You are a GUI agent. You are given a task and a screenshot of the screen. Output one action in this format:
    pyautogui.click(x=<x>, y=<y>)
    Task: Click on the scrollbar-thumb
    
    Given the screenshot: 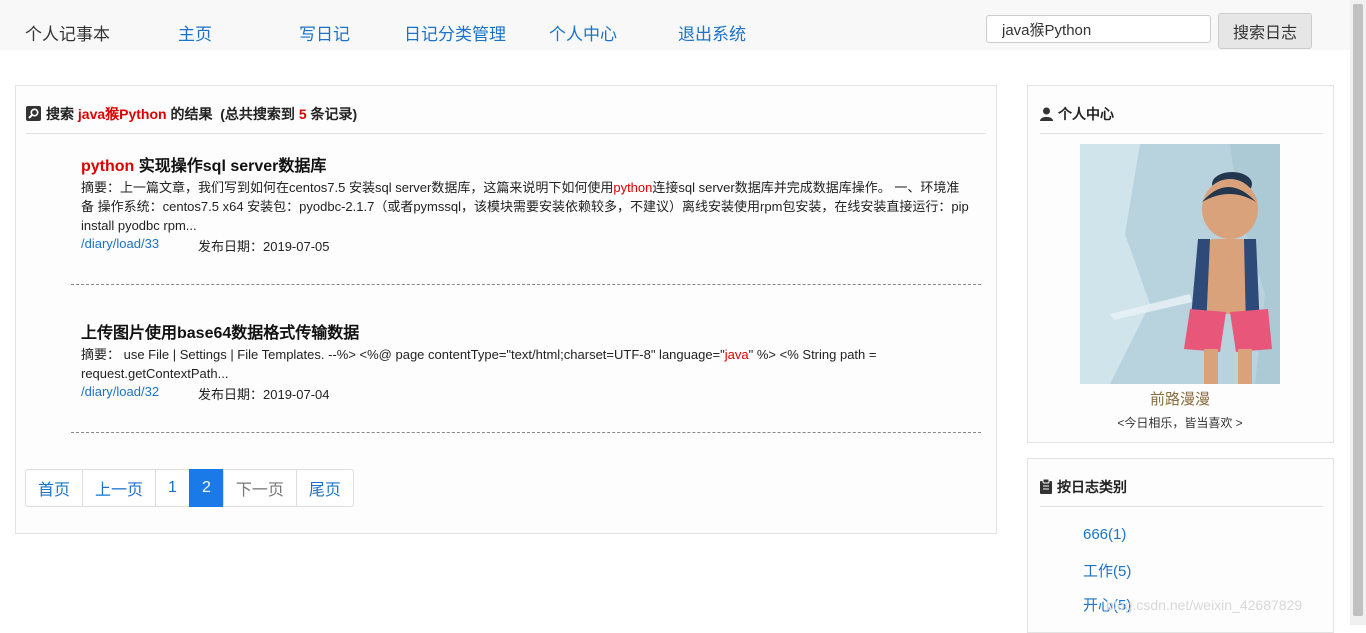 What is the action you would take?
    pyautogui.click(x=1358, y=310)
    